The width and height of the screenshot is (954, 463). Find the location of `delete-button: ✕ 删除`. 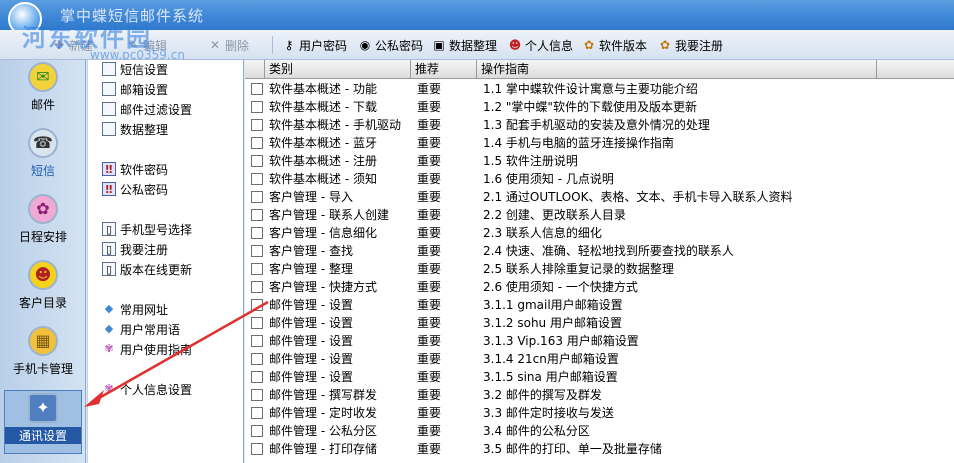

delete-button: ✕ 删除 is located at coordinates (228, 45).